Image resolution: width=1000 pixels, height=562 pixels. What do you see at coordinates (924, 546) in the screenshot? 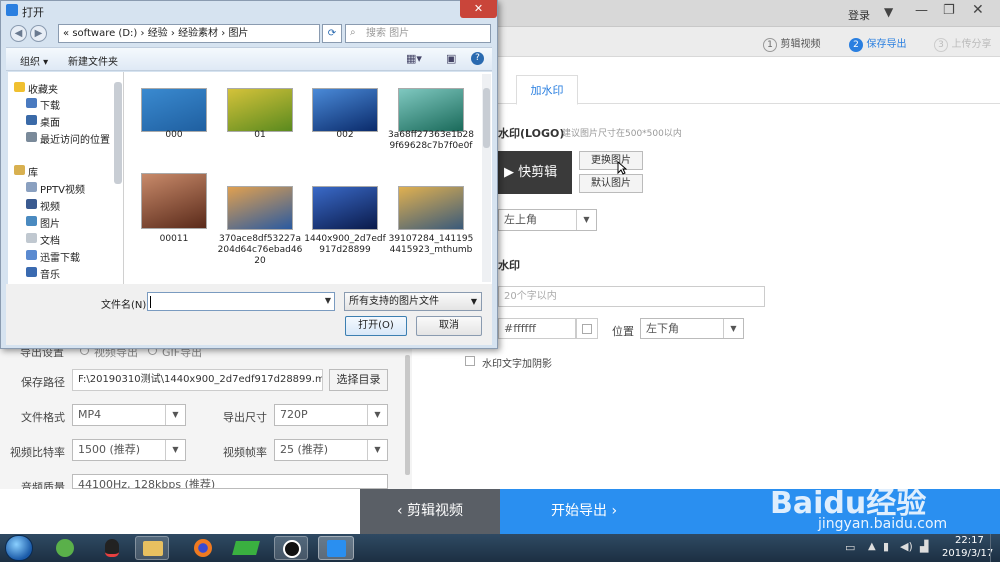
I see `network-icon: ▟` at bounding box center [924, 546].